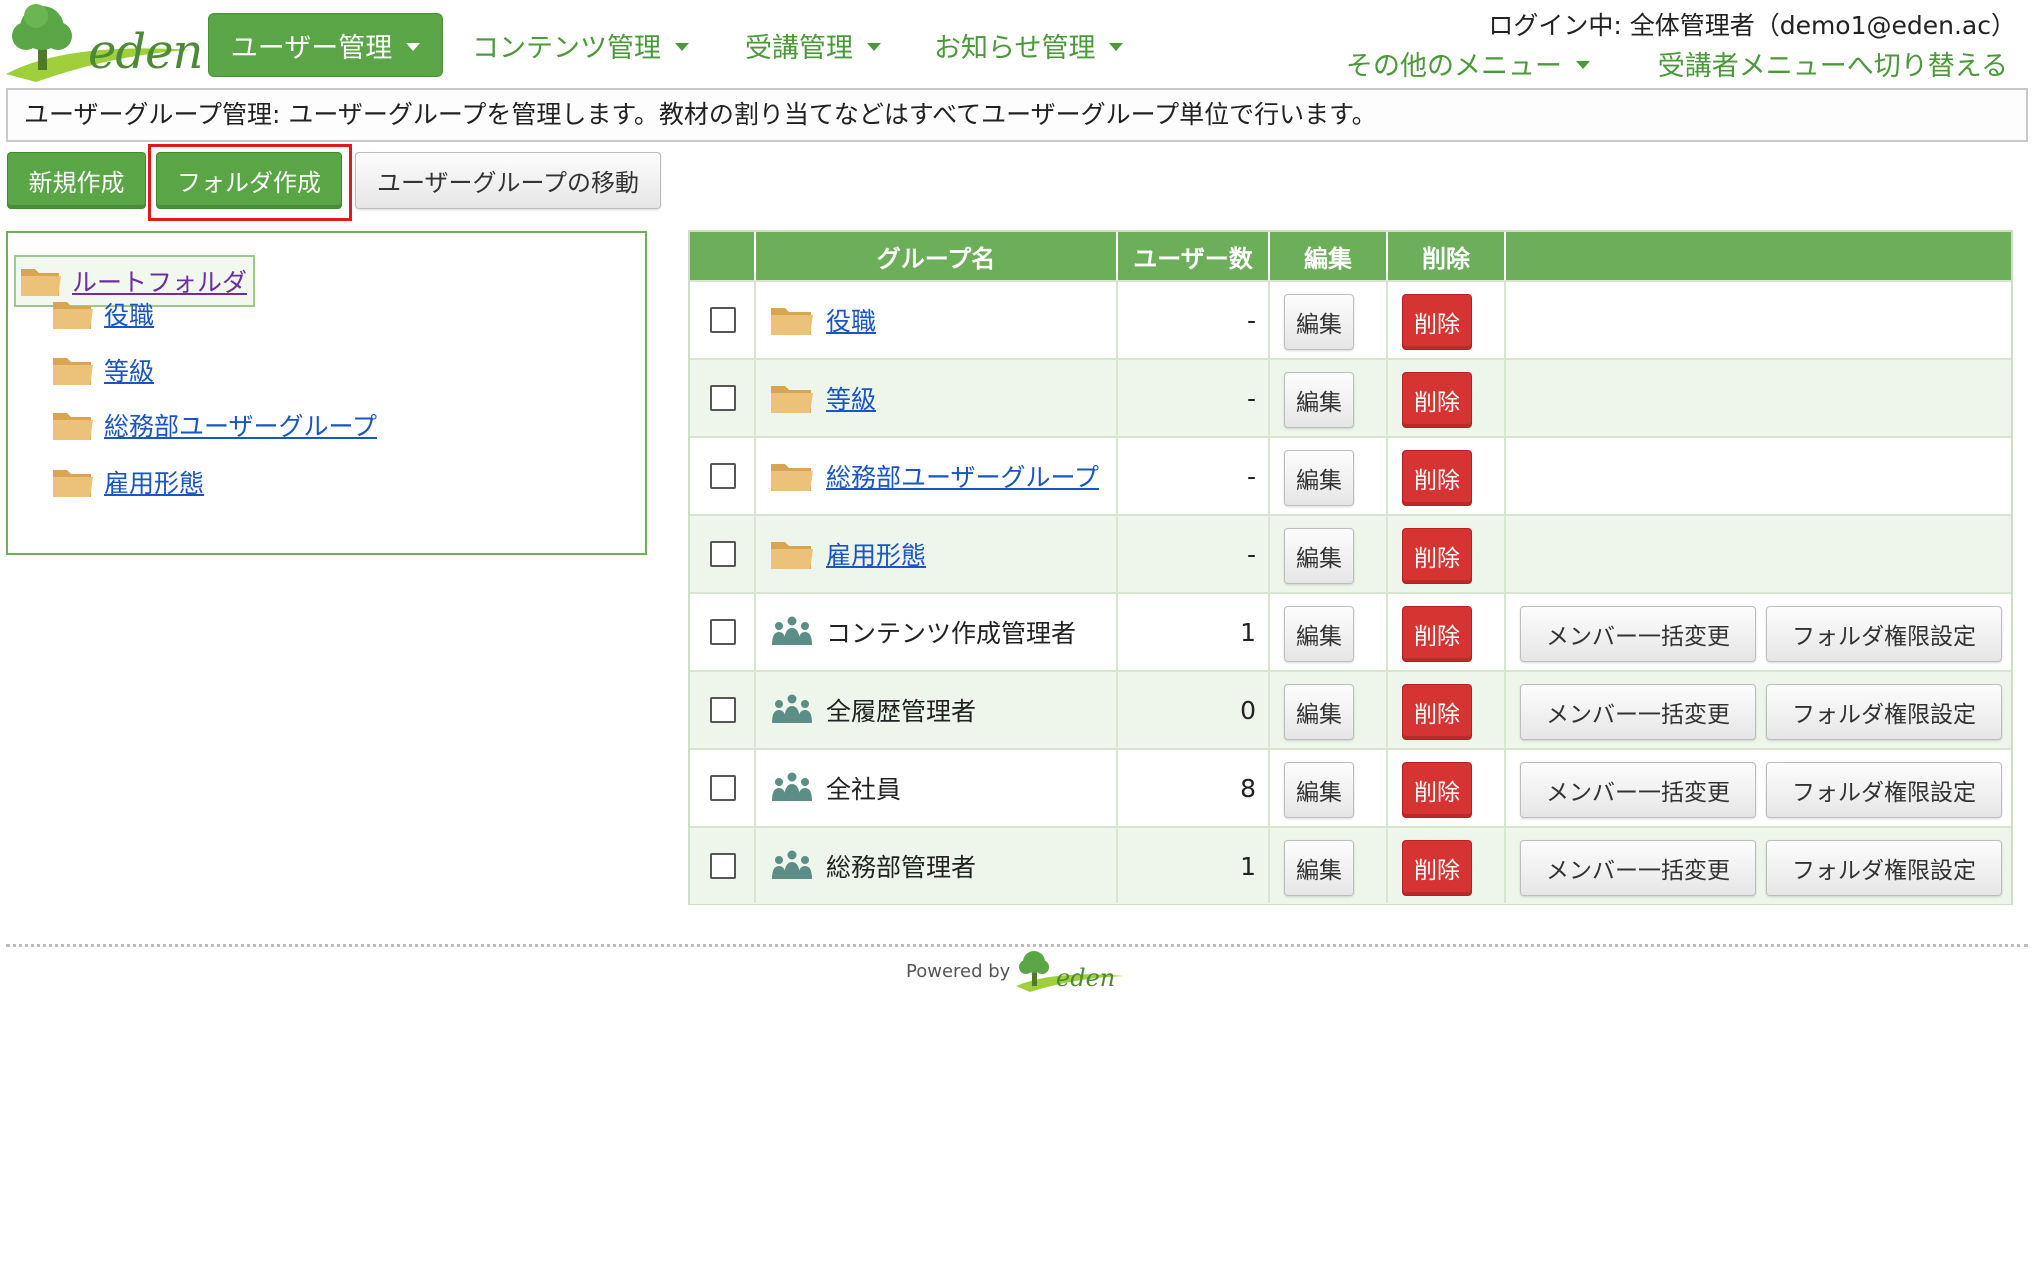 This screenshot has width=2034, height=1280. What do you see at coordinates (876, 554) in the screenshot?
I see `group-name-link: 雇用形態` at bounding box center [876, 554].